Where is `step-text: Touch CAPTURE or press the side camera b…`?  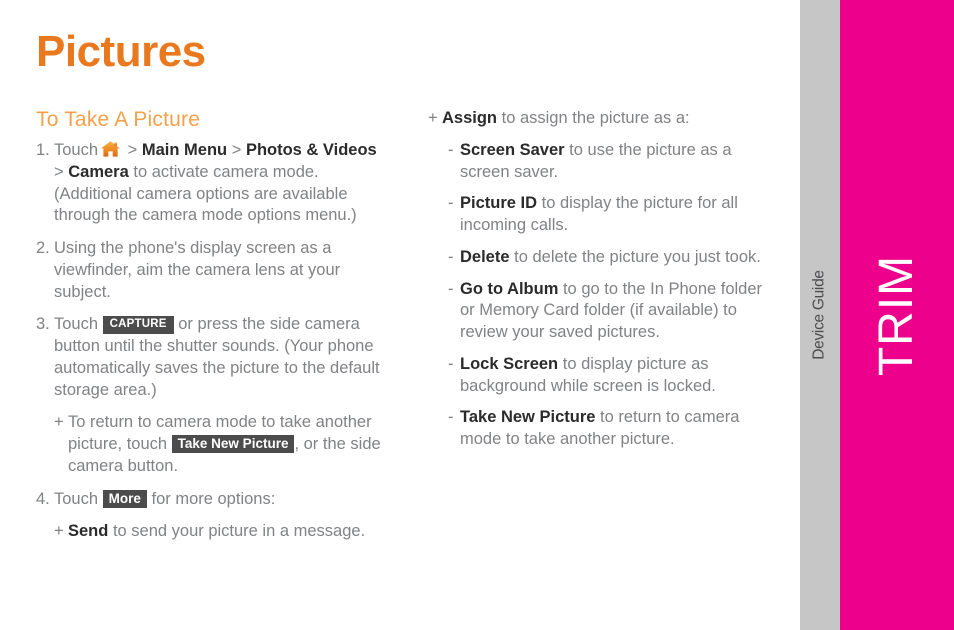
step-text: Touch CAPTURE or press the side camera b… is located at coordinates (221, 357).